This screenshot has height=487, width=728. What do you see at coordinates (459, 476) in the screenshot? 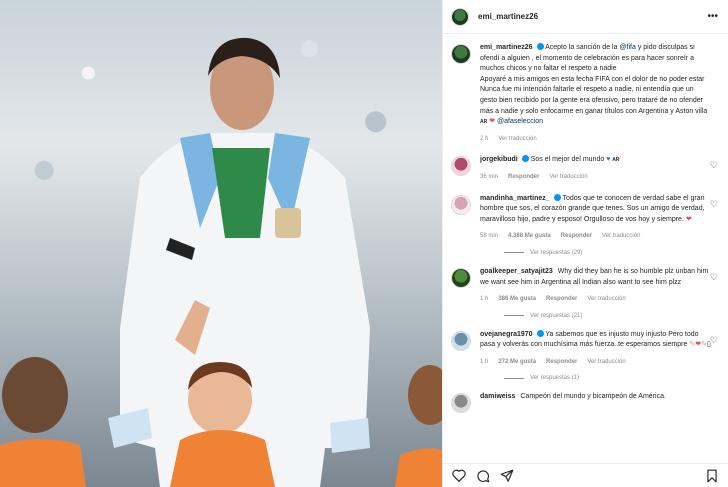
I see `heart-icon` at bounding box center [459, 476].